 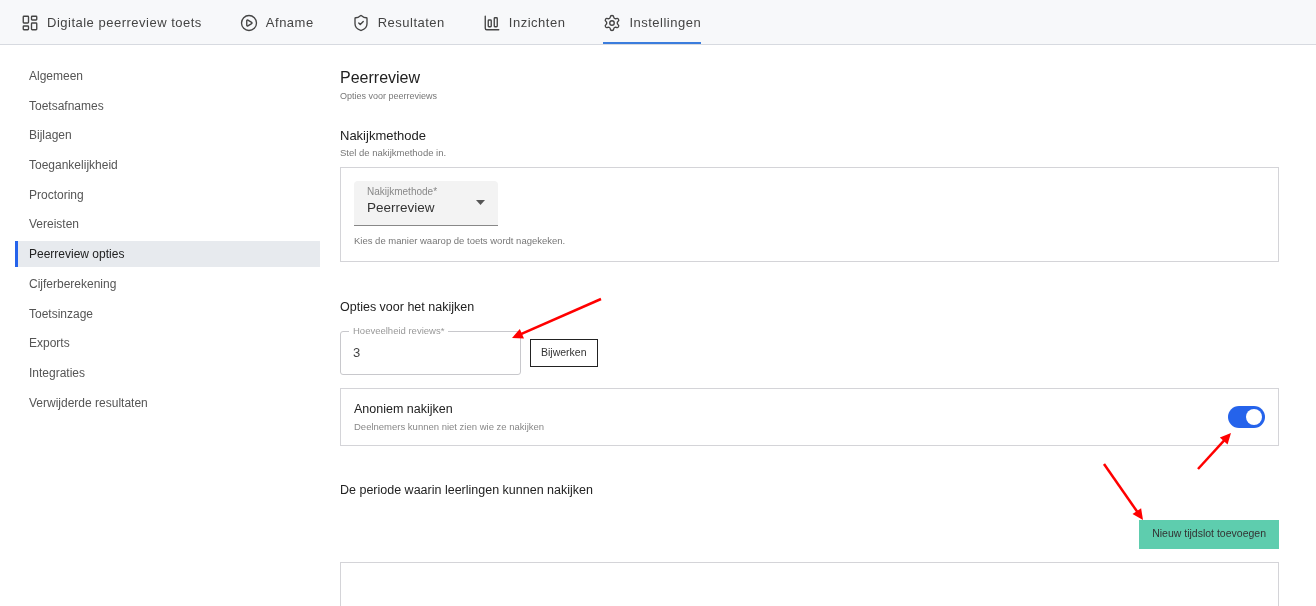 I want to click on sidebar-item: Toegankelijkheid, so click(x=167, y=165).